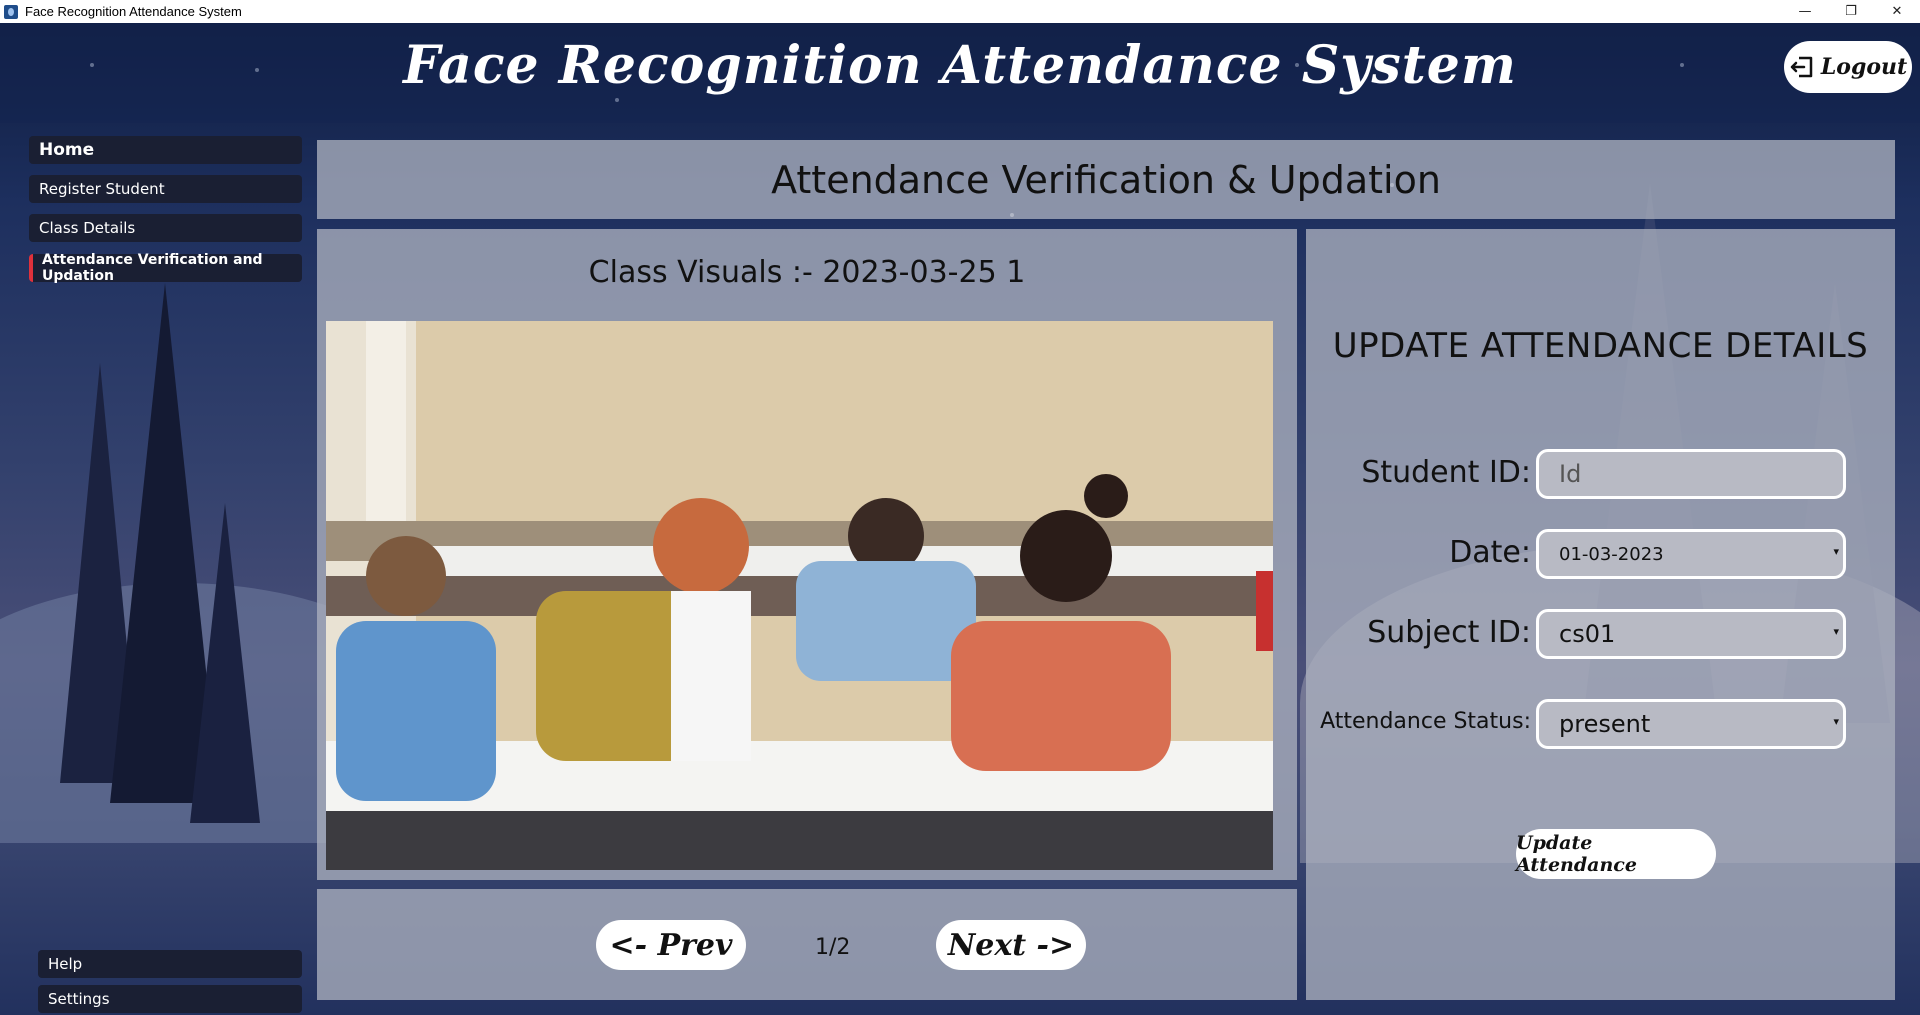 Image resolution: width=1920 pixels, height=1015 pixels. I want to click on attendance-status-select: present ▾, so click(1691, 724).